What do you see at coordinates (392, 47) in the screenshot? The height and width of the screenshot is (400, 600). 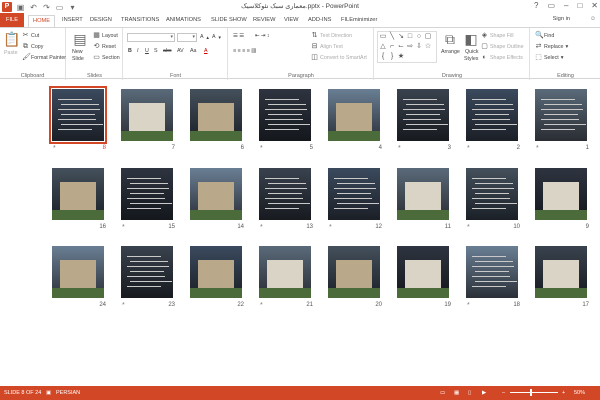 I see `bracket-shape-icon: ⌐` at bounding box center [392, 47].